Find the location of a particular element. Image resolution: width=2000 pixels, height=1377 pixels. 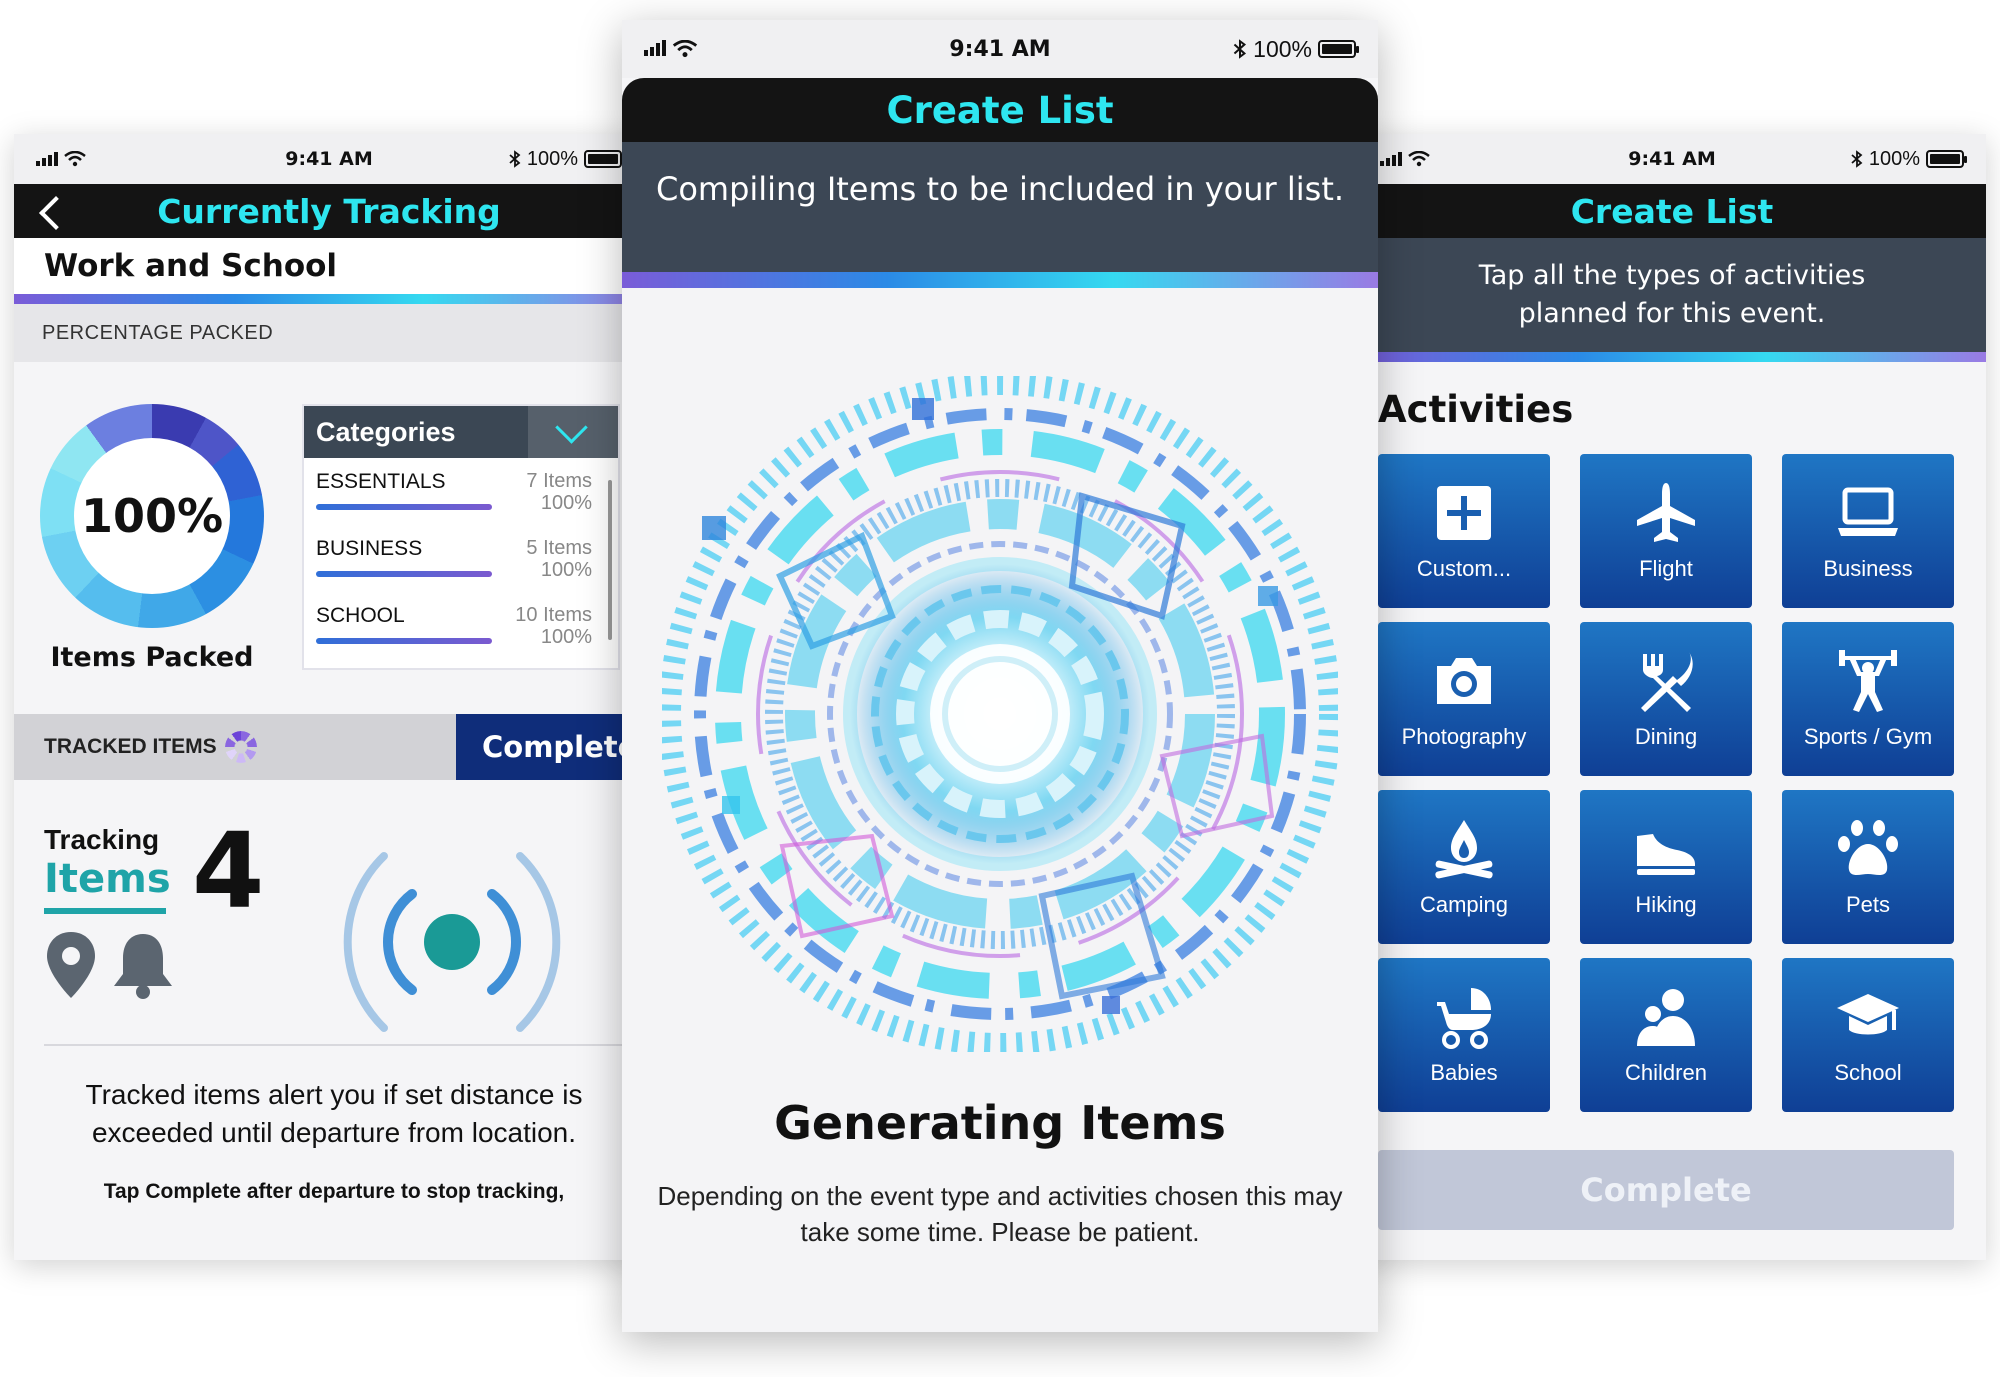

activity-label: Business is located at coordinates (1868, 568).